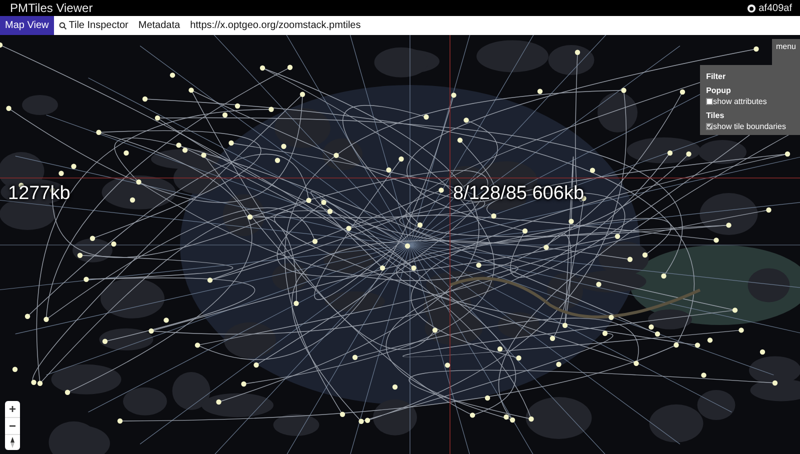 The height and width of the screenshot is (454, 800). Describe the element at coordinates (716, 76) in the screenshot. I see `section-title: Filter` at that location.